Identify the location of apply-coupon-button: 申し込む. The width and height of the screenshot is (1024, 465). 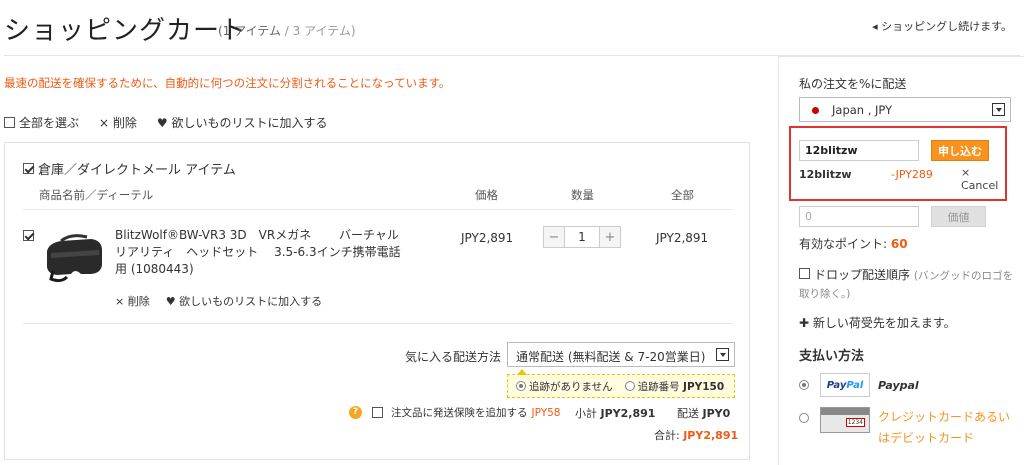
(960, 150).